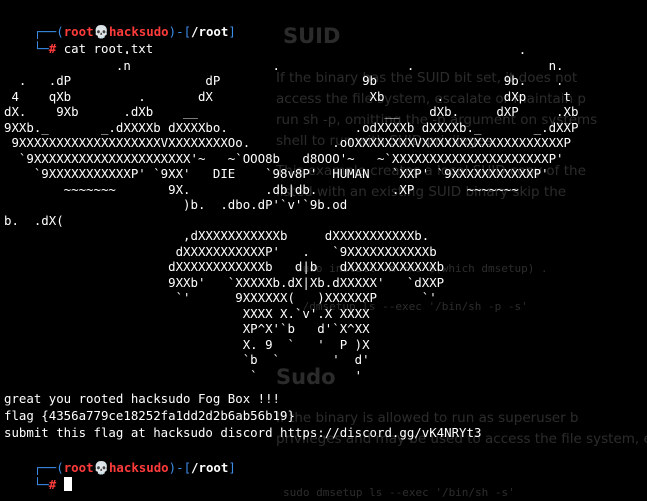 The image size is (647, 501). Describe the element at coordinates (287, 96) in the screenshot. I see `ascii-art-line: 4 qXb . dX Xb . dXp t` at that location.